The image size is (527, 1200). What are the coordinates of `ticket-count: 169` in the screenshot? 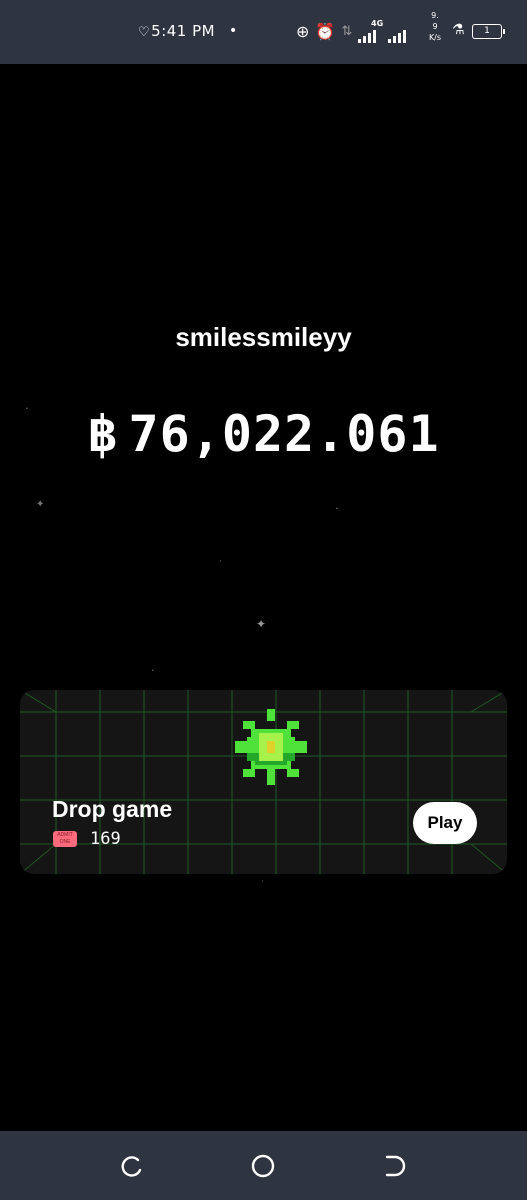 It's located at (105, 839).